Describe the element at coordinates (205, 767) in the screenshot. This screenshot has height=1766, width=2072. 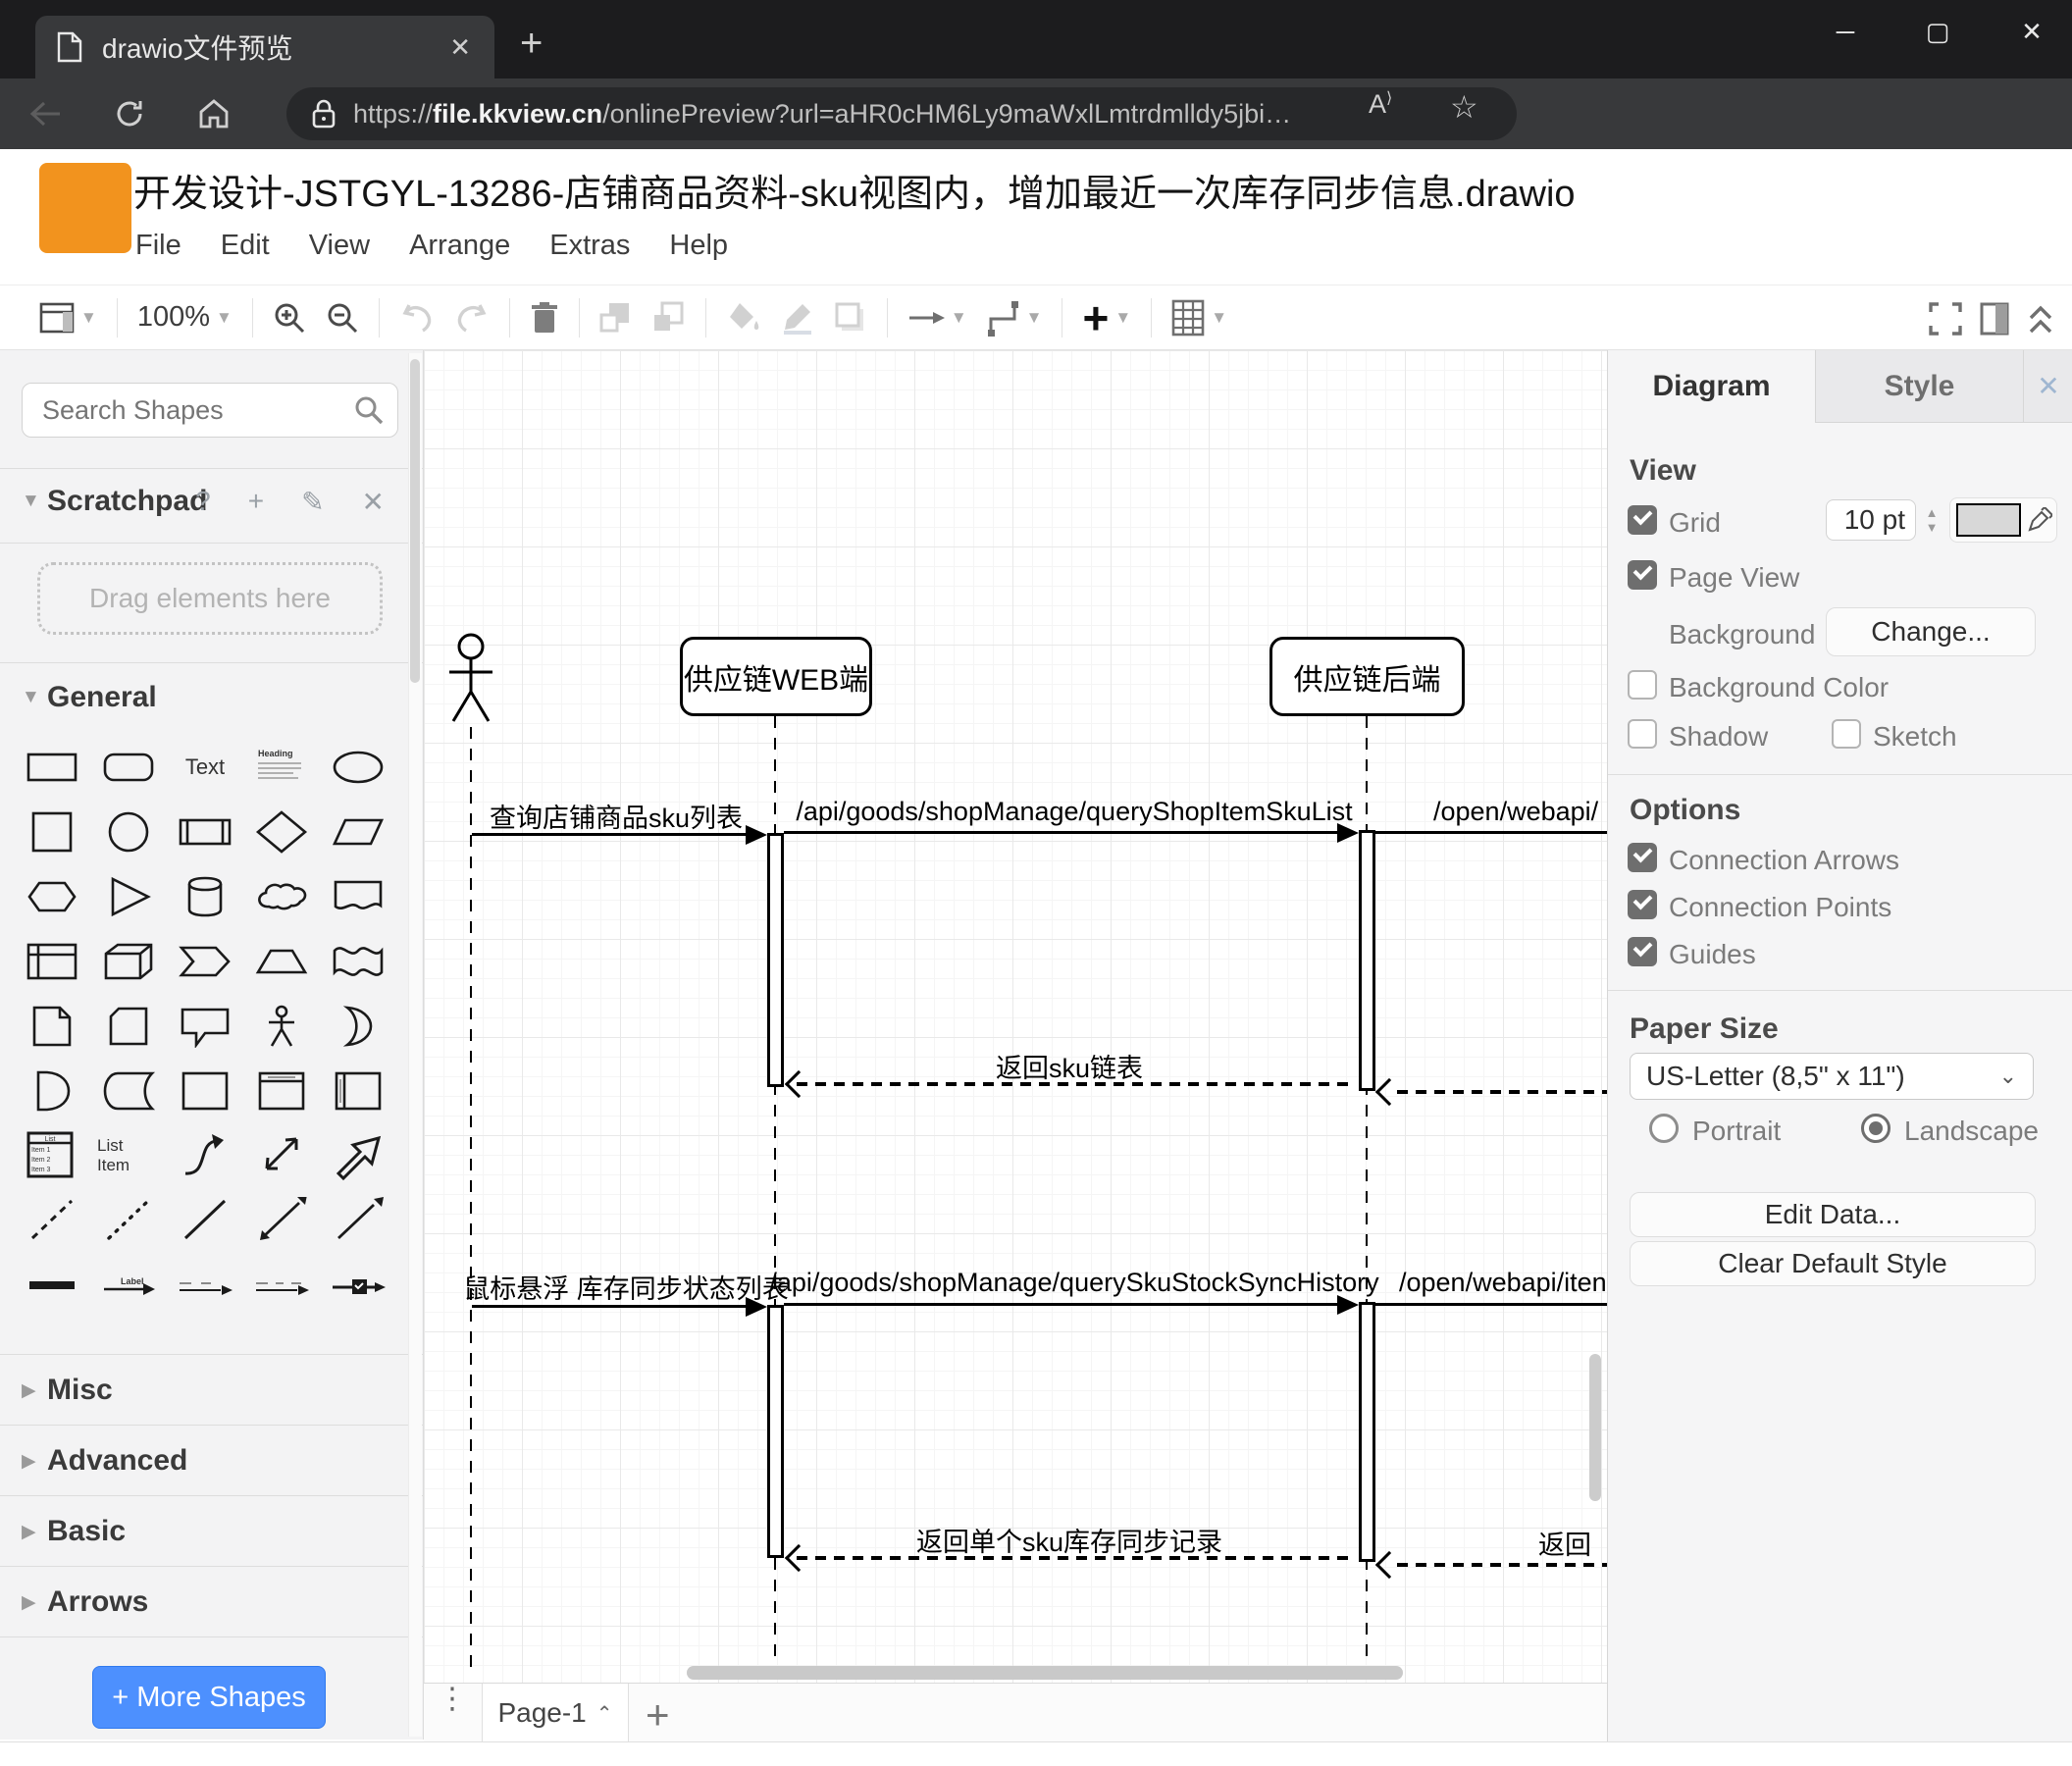
I see `shape-text: Text` at that location.